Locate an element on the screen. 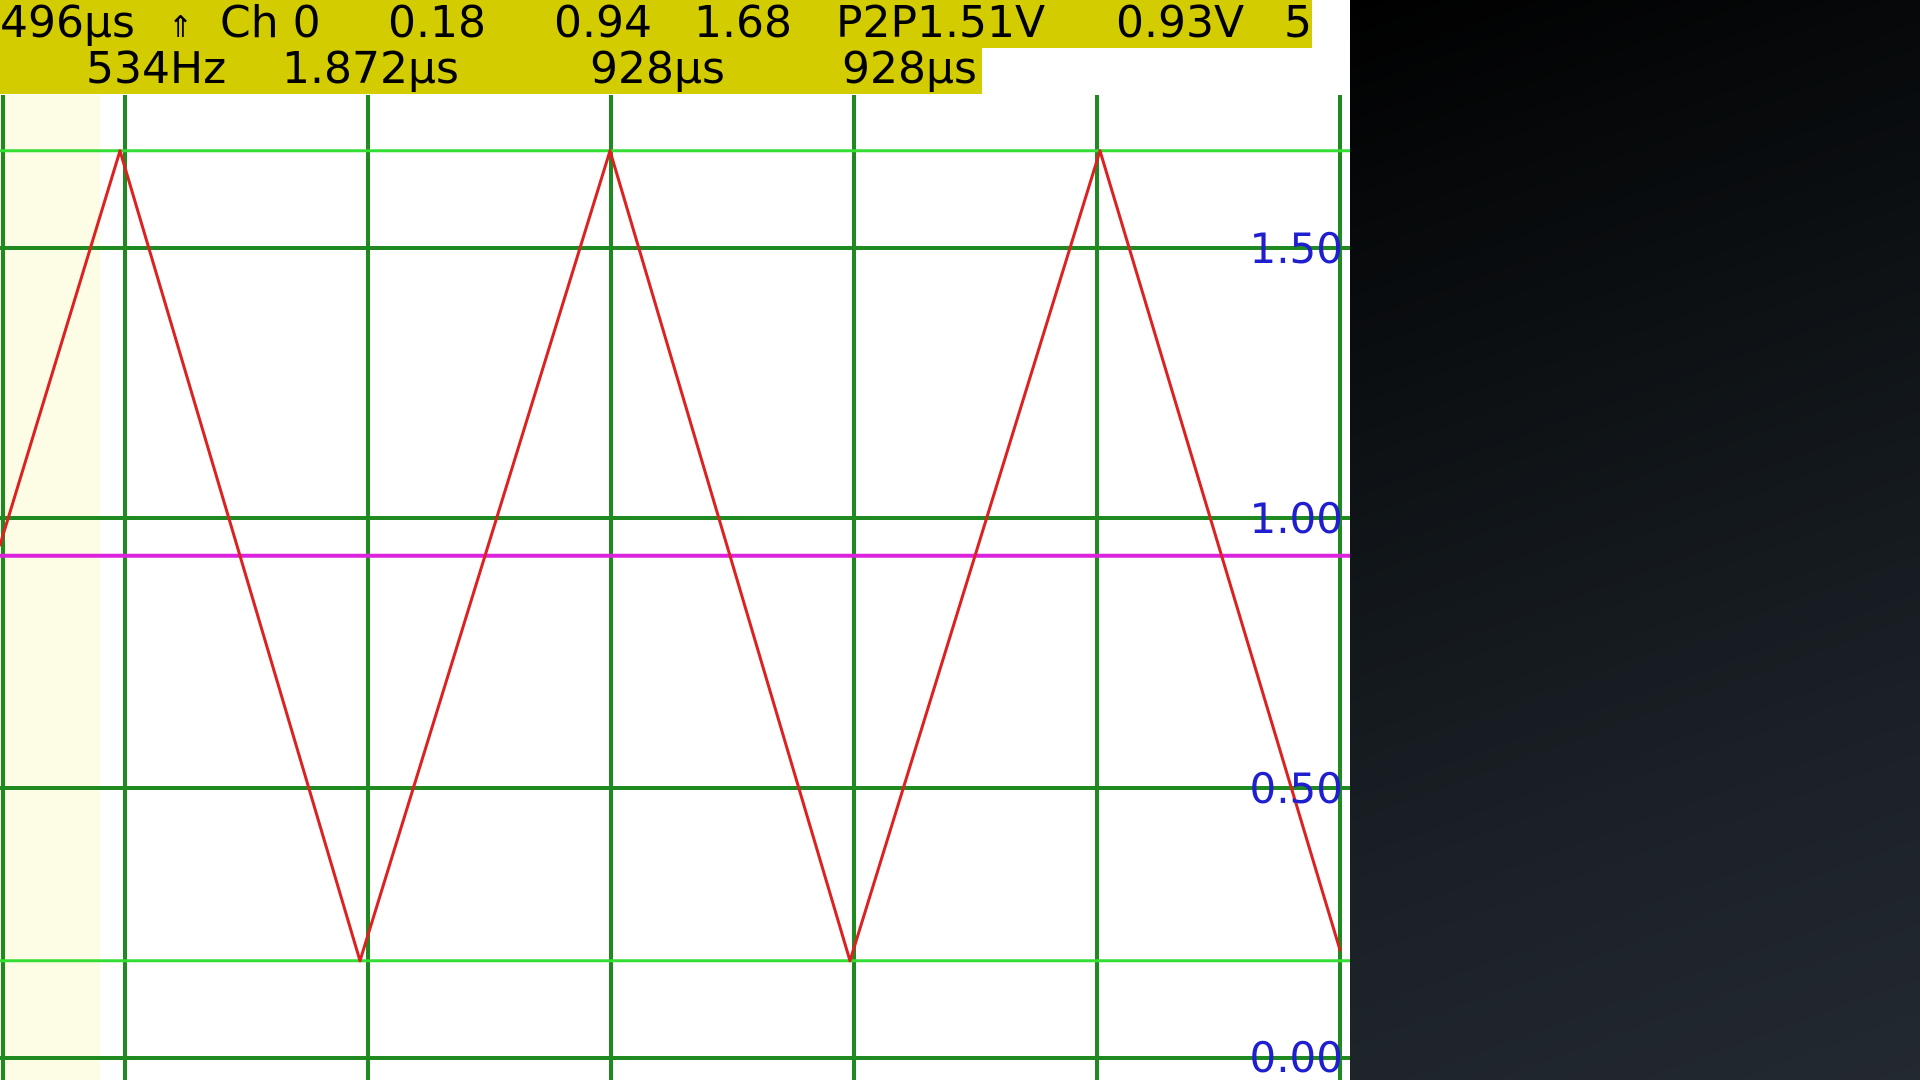  vertical-scale-readout: 5 is located at coordinates (1298, 24).